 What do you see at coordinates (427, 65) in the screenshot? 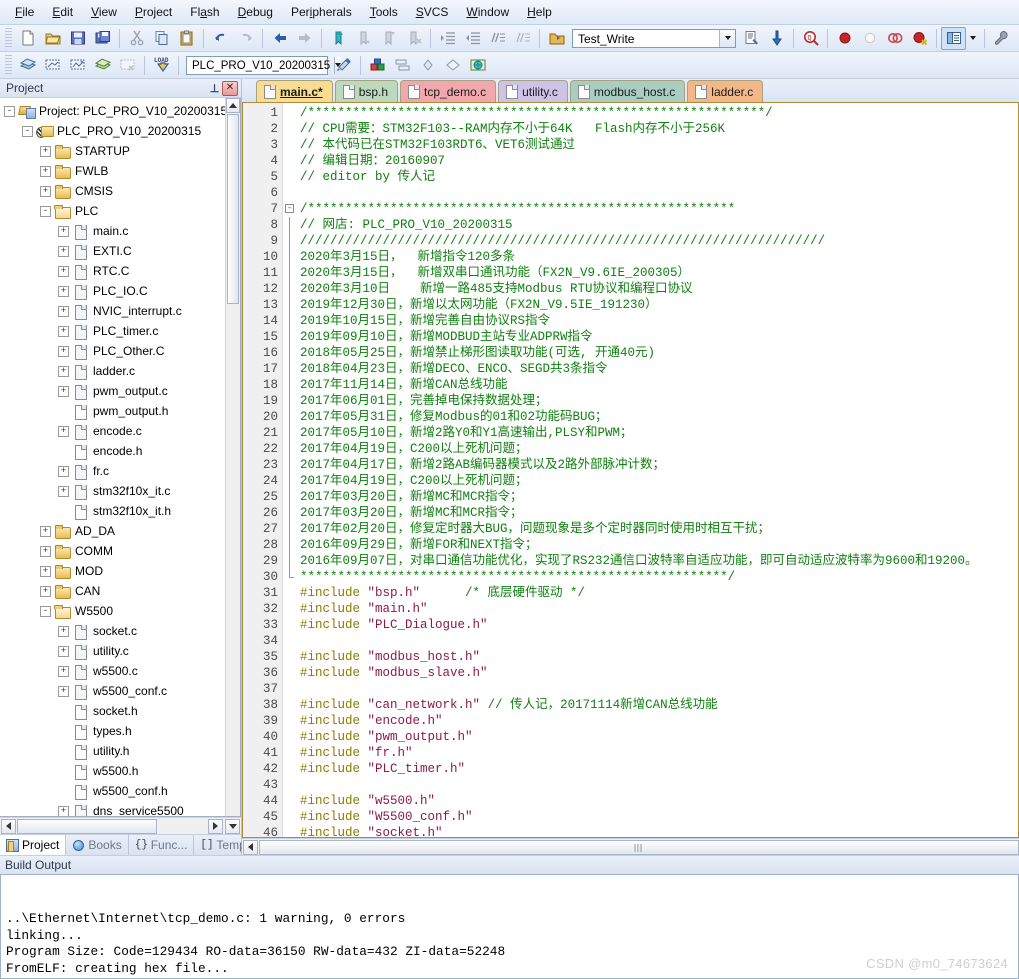
I see `source-browse-icon` at bounding box center [427, 65].